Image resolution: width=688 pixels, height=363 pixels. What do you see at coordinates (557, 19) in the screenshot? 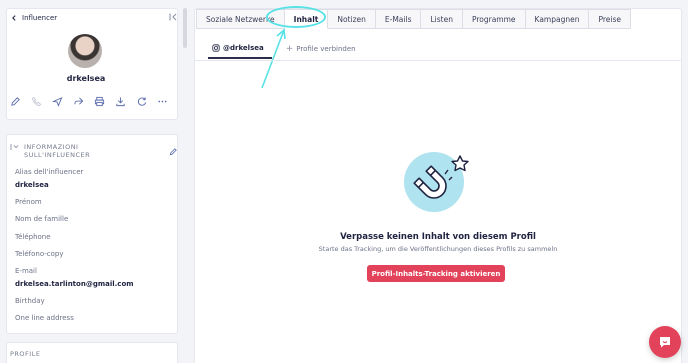
I see `tab-campaigns: Kampagnen` at bounding box center [557, 19].